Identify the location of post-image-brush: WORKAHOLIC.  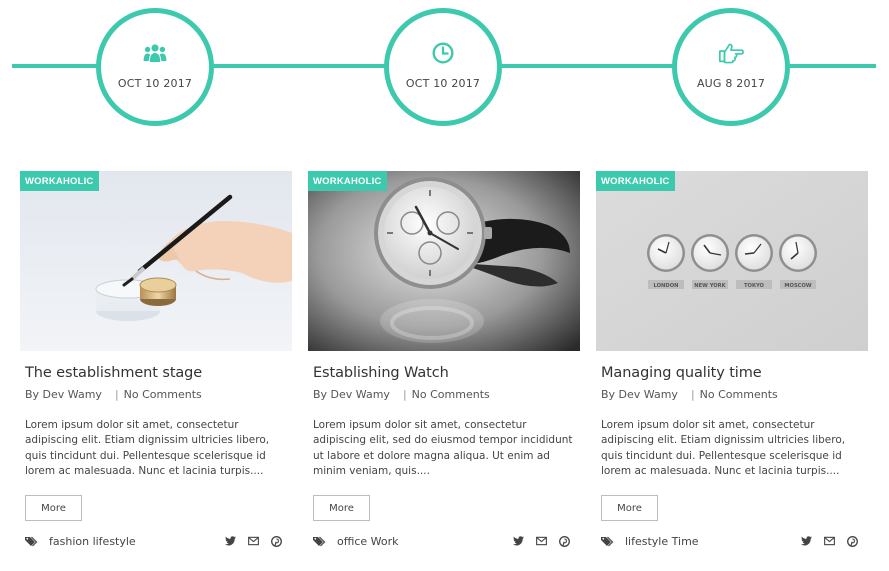
(156, 261).